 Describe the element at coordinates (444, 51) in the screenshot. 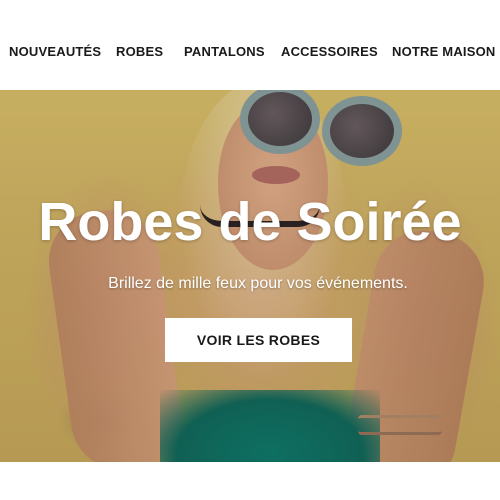

I see `nav-item-notre-maison: NOTRE MAISON` at that location.